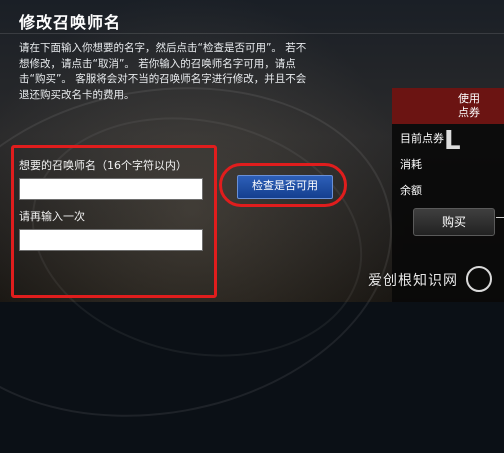 This screenshot has width=504, height=453. What do you see at coordinates (70, 22) in the screenshot?
I see `dialog-title: 修改召唤师名` at bounding box center [70, 22].